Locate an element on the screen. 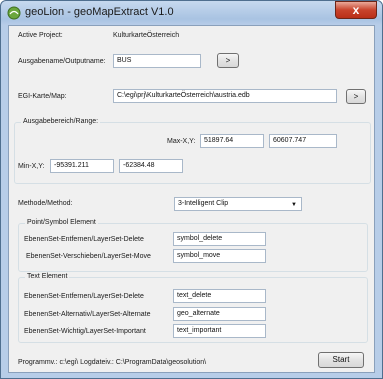 This screenshot has height=379, width=383. geolion-app-icon is located at coordinates (14, 13).